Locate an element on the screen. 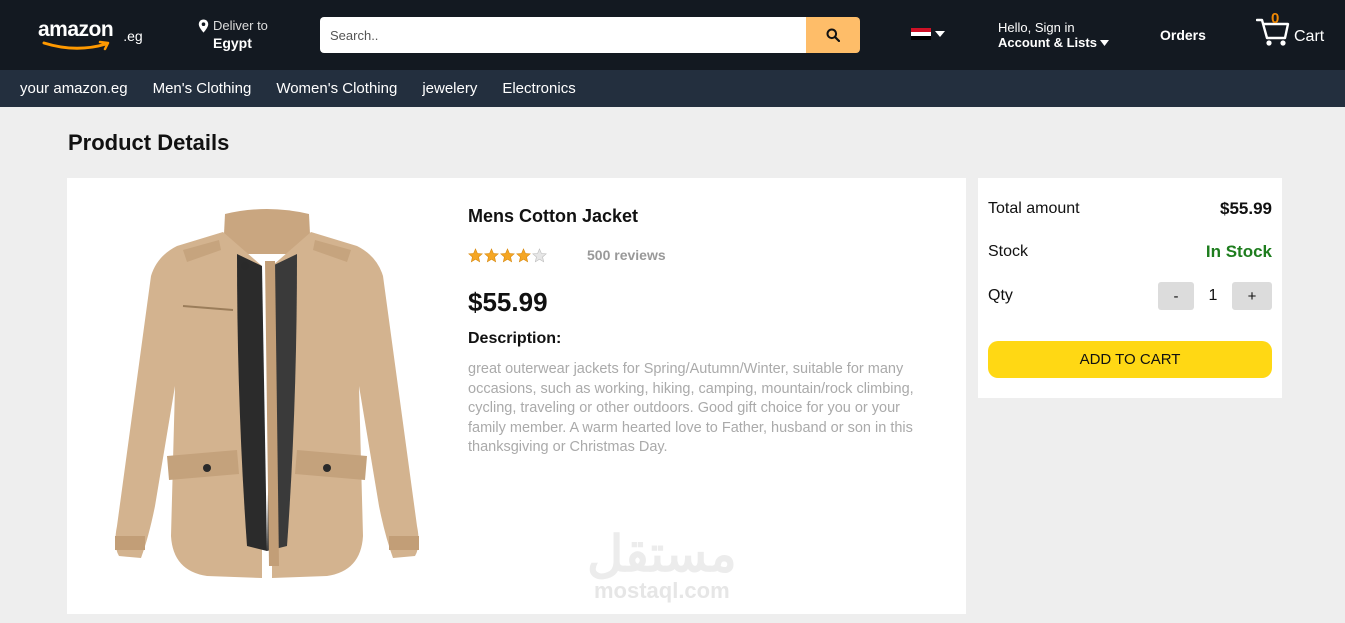  total-label: Total amount is located at coordinates (1034, 208).